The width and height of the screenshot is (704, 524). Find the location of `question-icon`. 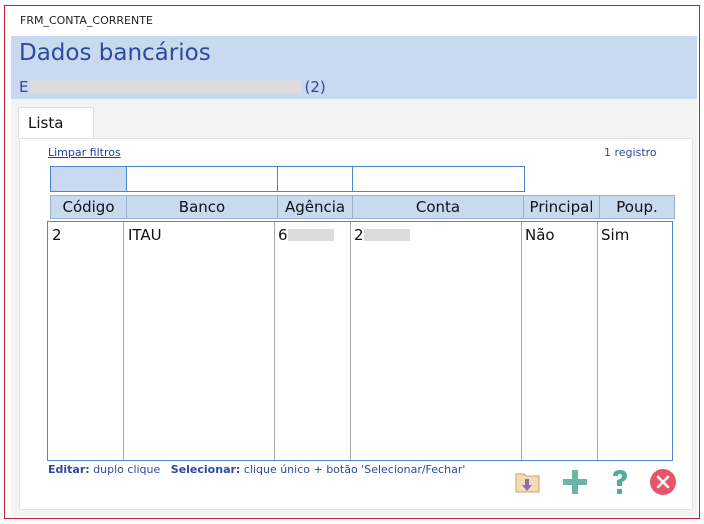

question-icon is located at coordinates (620, 482).